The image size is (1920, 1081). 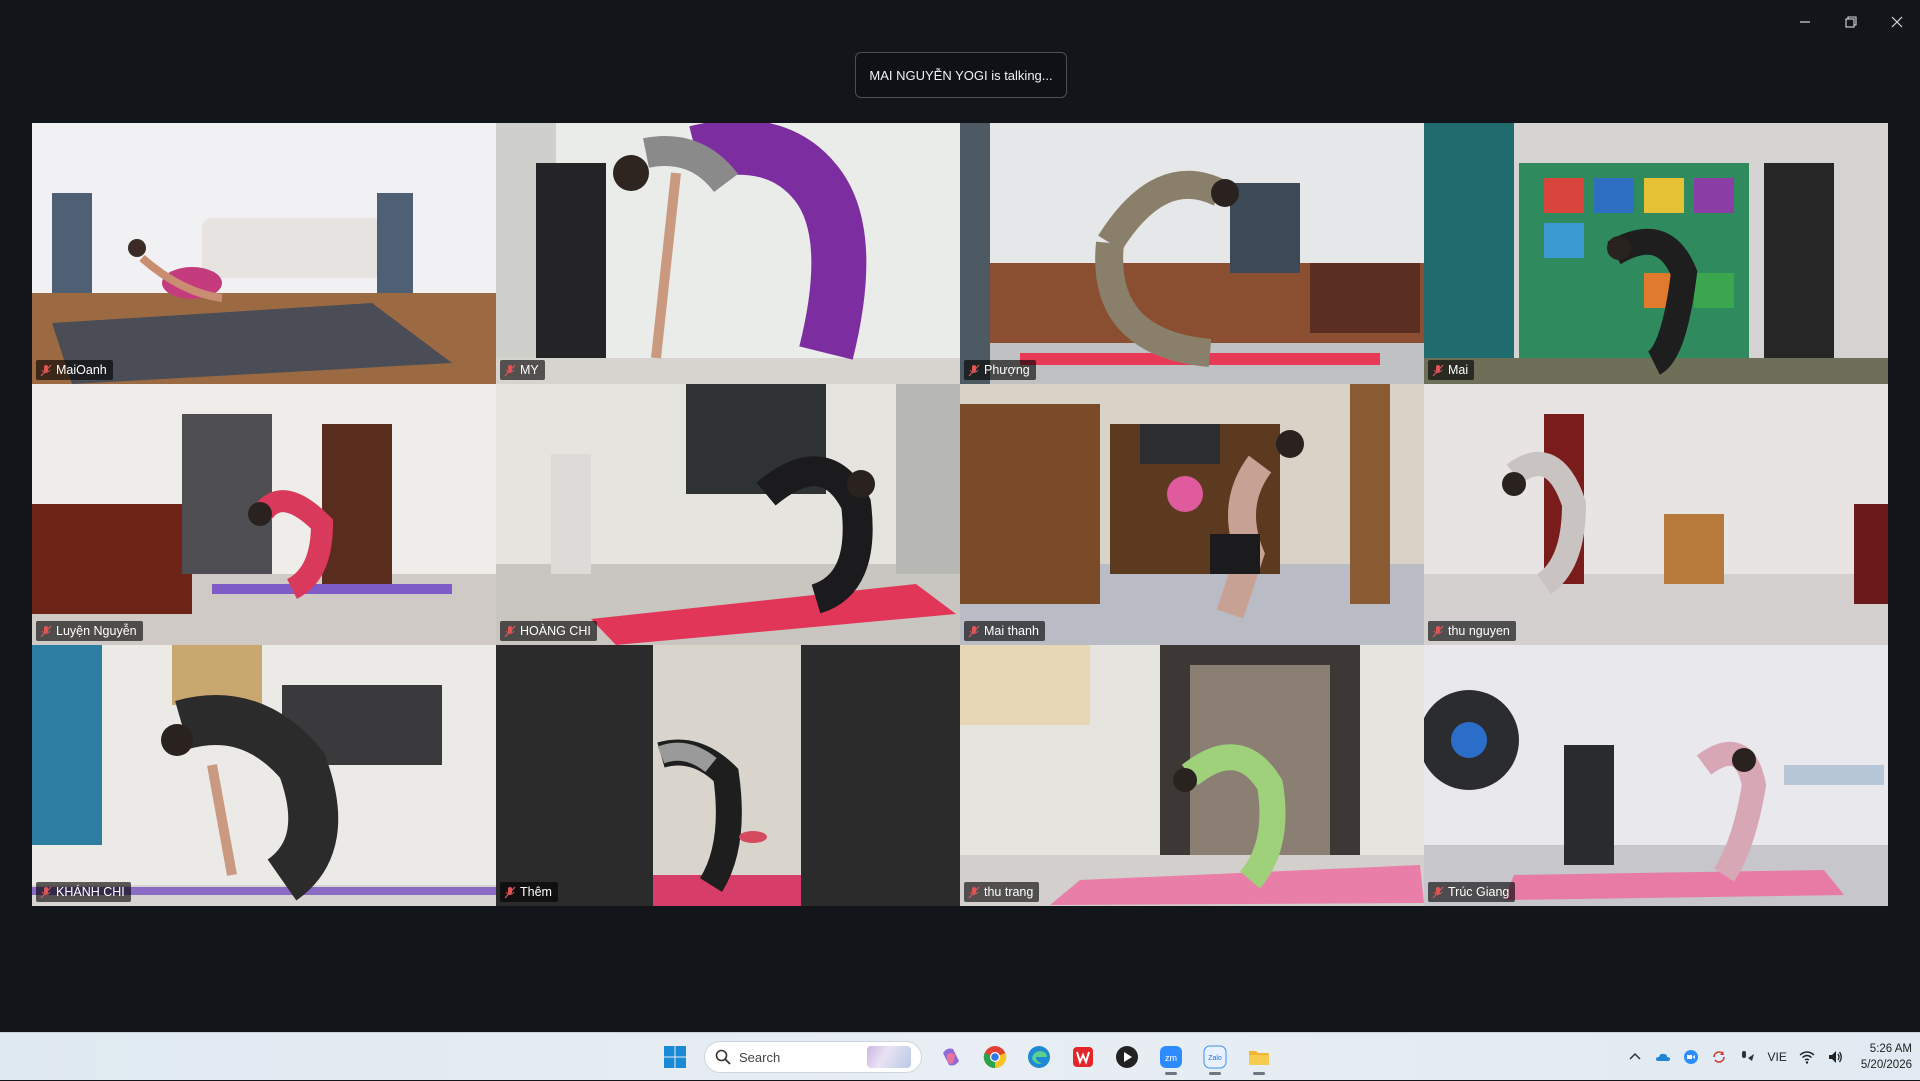 I want to click on sync-icon, so click(x=1719, y=1057).